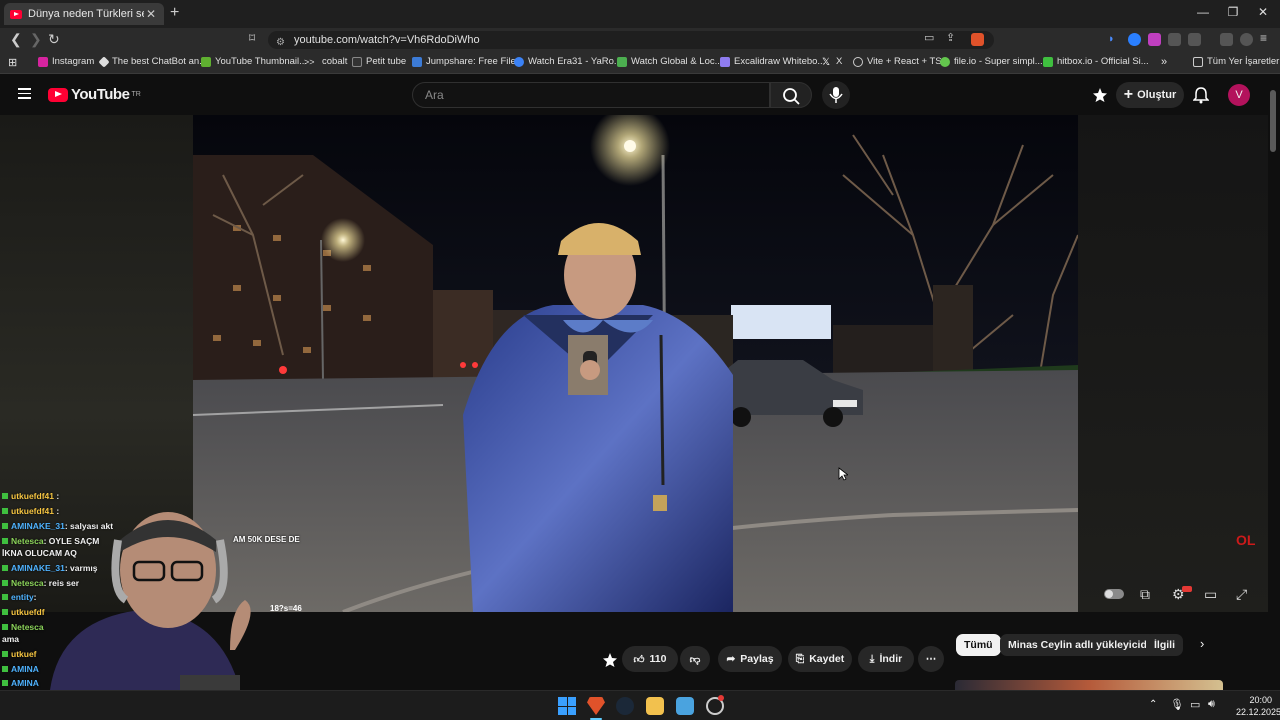  I want to click on tray-microphone-icon: 🎙︎, so click(1177, 704).